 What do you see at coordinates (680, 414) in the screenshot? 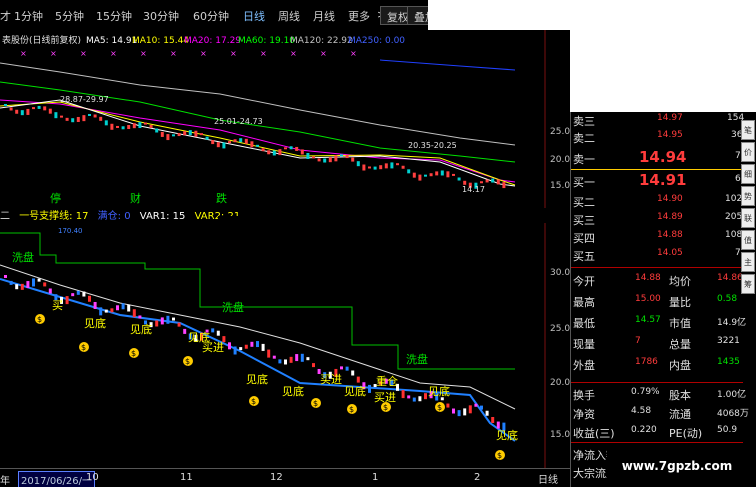
I see `fund-label: 流通` at bounding box center [680, 414].